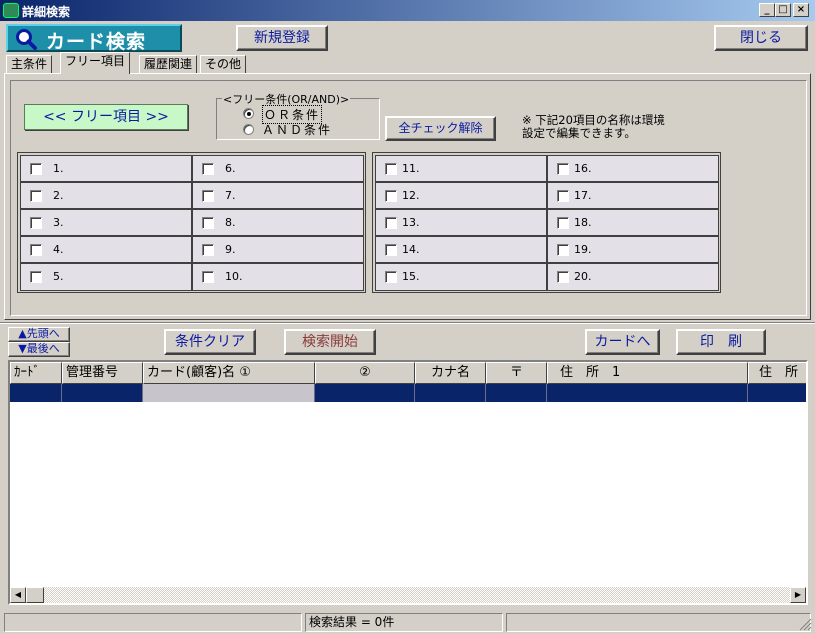 This screenshot has width=815, height=634. Describe the element at coordinates (11, 10) in the screenshot. I see `app-icon` at that location.